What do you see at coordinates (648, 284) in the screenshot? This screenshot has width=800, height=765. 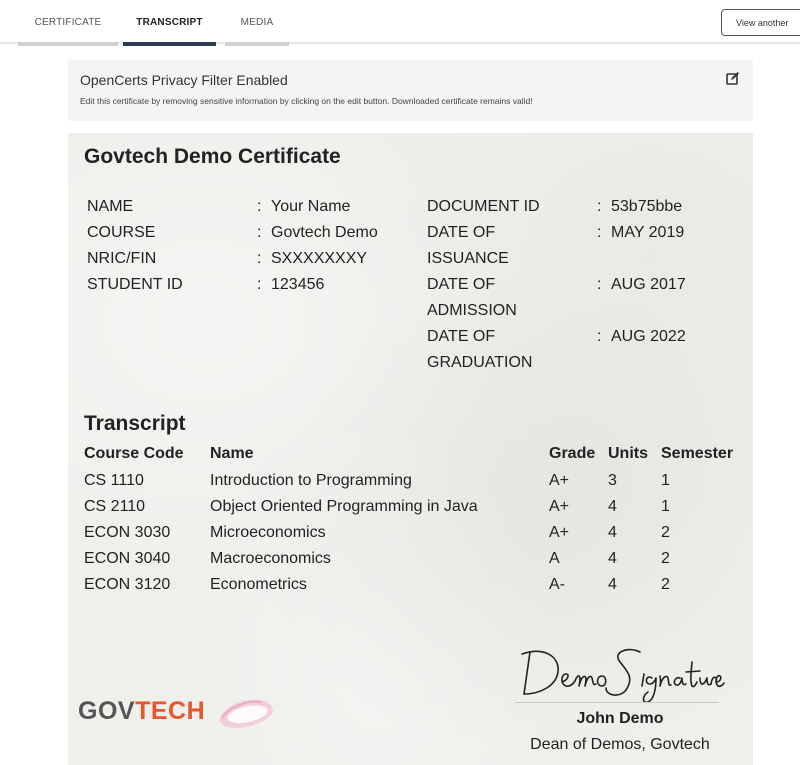 I see `field-admission-value: AUG 2017` at bounding box center [648, 284].